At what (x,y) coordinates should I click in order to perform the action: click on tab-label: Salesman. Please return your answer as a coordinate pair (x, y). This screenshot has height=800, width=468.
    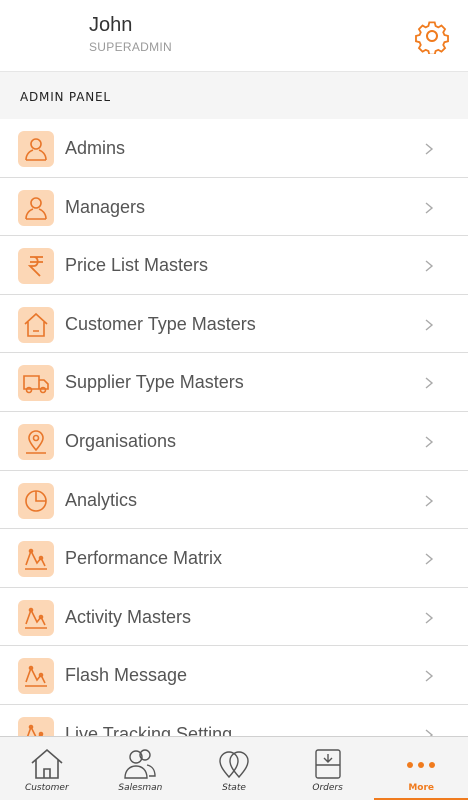
    Looking at the image, I should click on (140, 788).